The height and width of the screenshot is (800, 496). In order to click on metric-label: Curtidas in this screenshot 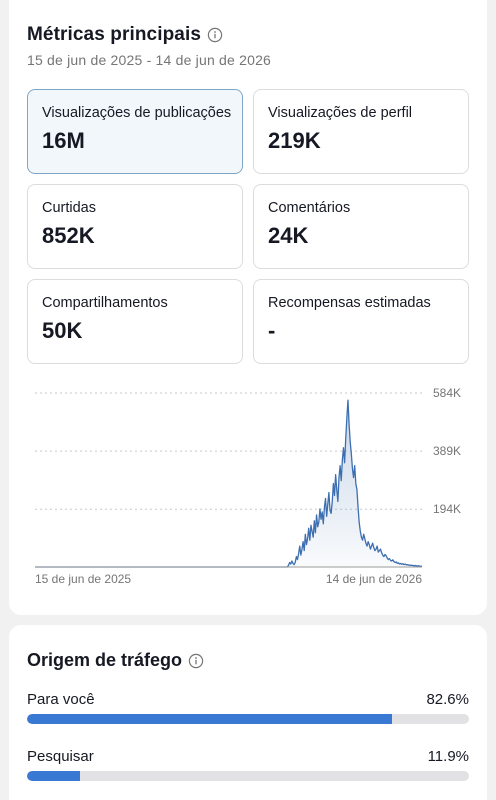, I will do `click(69, 208)`.